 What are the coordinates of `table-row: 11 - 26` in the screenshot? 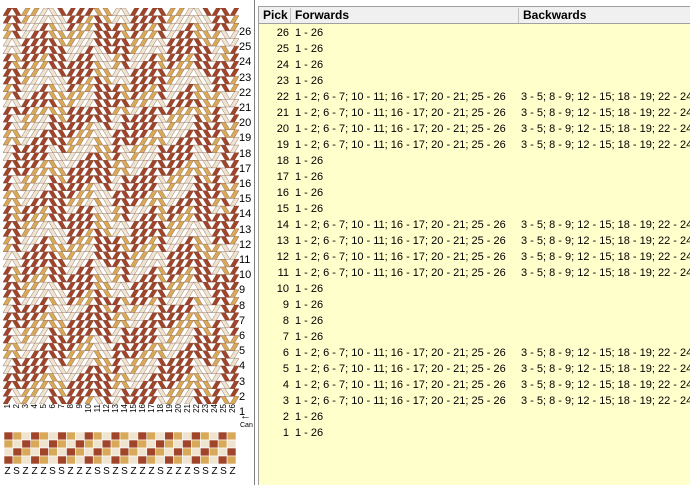 It's located at (474, 433).